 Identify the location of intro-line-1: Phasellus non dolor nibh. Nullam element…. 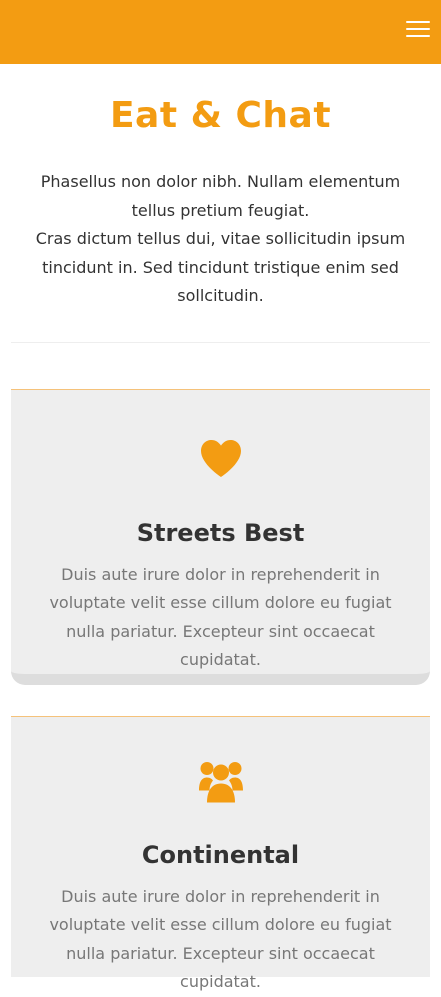
(220, 196).